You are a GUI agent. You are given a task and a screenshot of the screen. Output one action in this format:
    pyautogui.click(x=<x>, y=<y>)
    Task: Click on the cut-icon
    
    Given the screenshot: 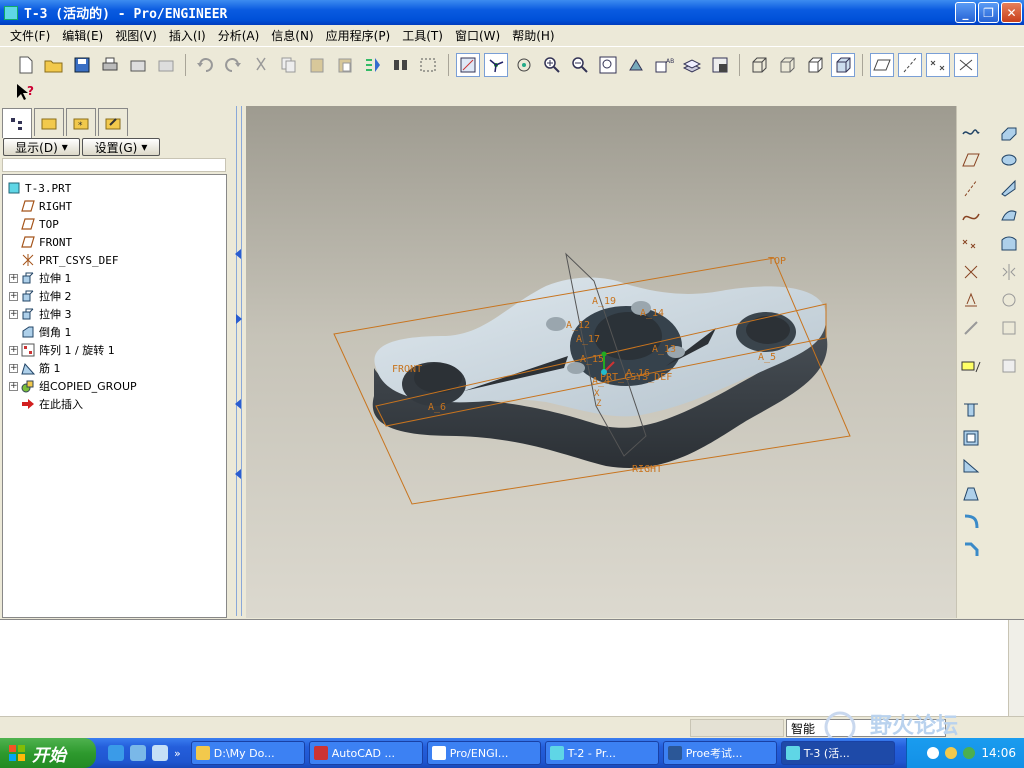 What is the action you would take?
    pyautogui.click(x=261, y=65)
    